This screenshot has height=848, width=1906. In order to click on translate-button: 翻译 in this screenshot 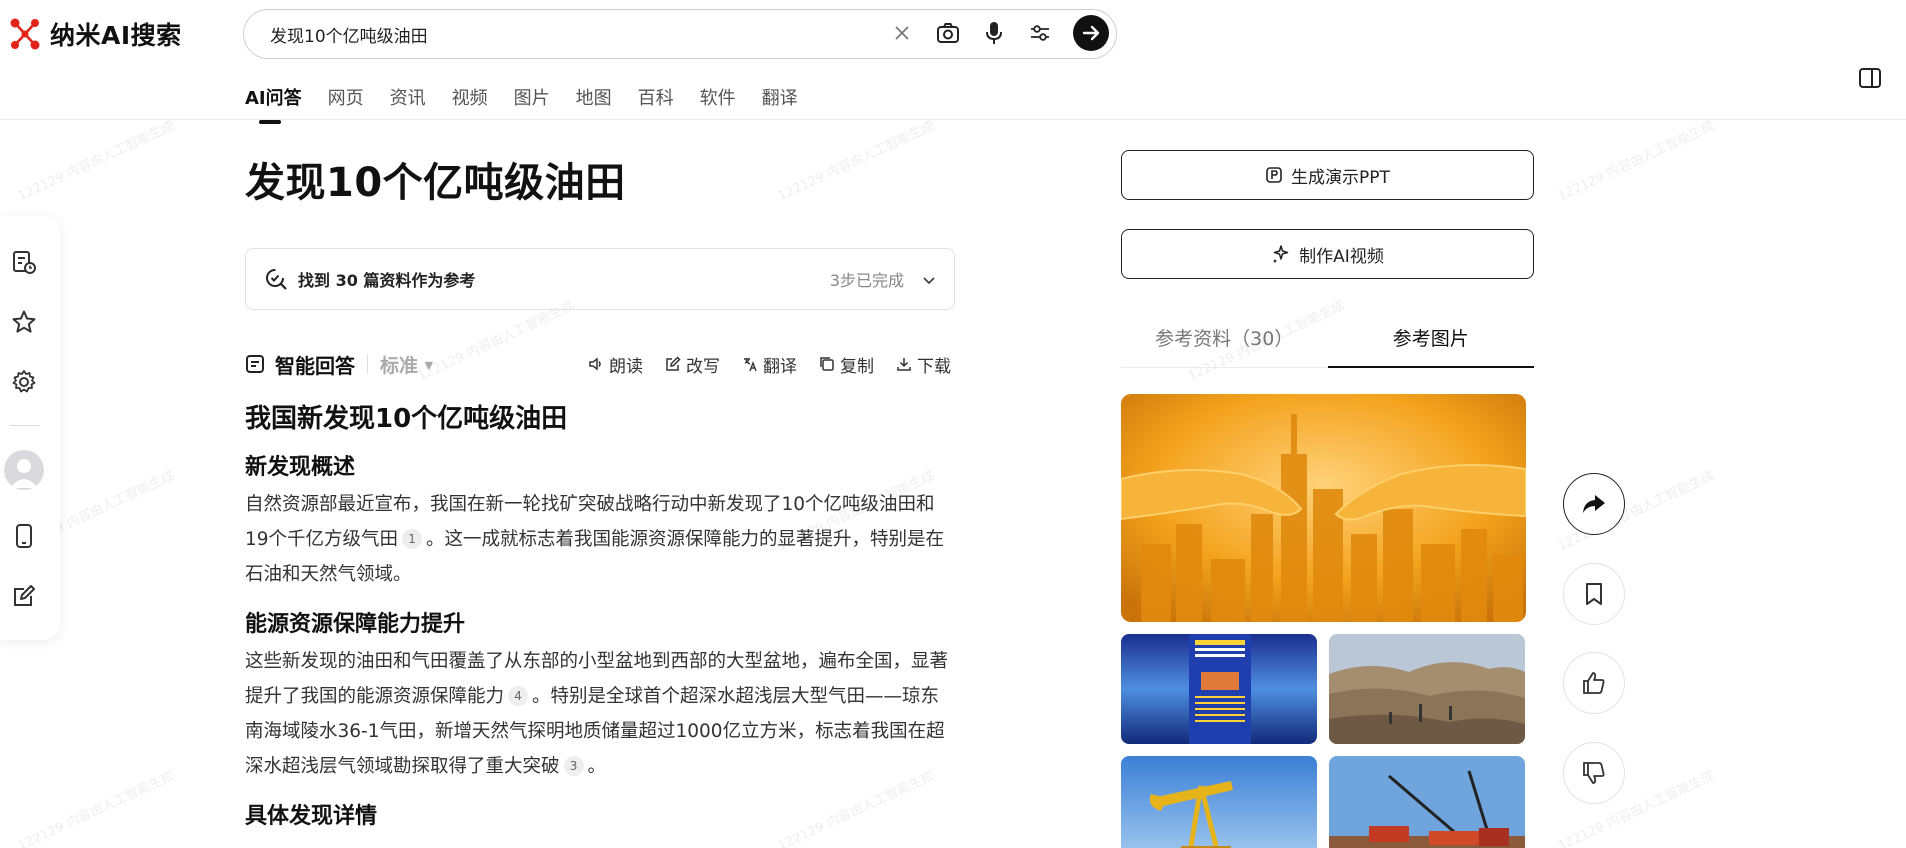, I will do `click(769, 364)`.